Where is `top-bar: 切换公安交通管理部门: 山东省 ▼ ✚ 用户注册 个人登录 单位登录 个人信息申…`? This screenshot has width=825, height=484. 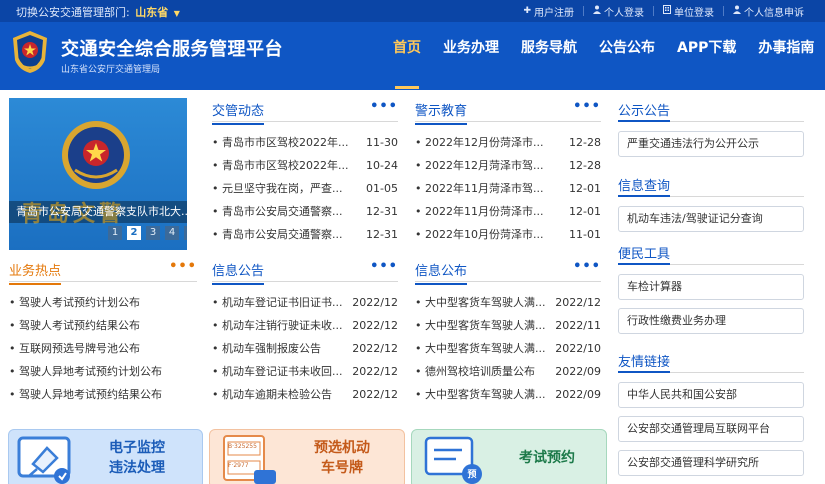
top-bar: 切换公安交通管理部门: 山东省 ▼ ✚ 用户注册 个人登录 单位登录 个人信息申… is located at coordinates (412, 11).